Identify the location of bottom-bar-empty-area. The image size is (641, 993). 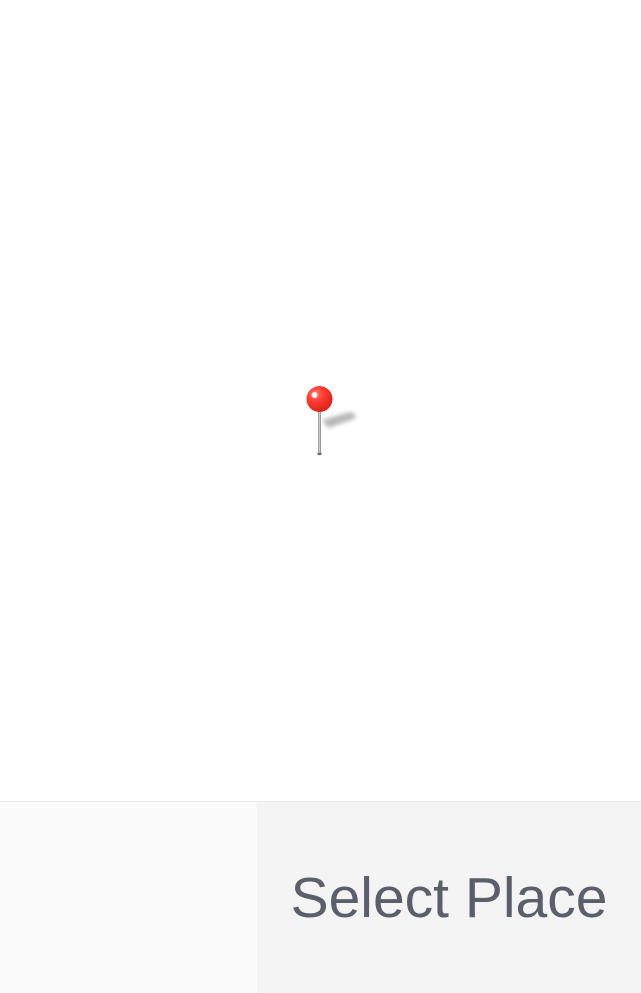
(128, 897).